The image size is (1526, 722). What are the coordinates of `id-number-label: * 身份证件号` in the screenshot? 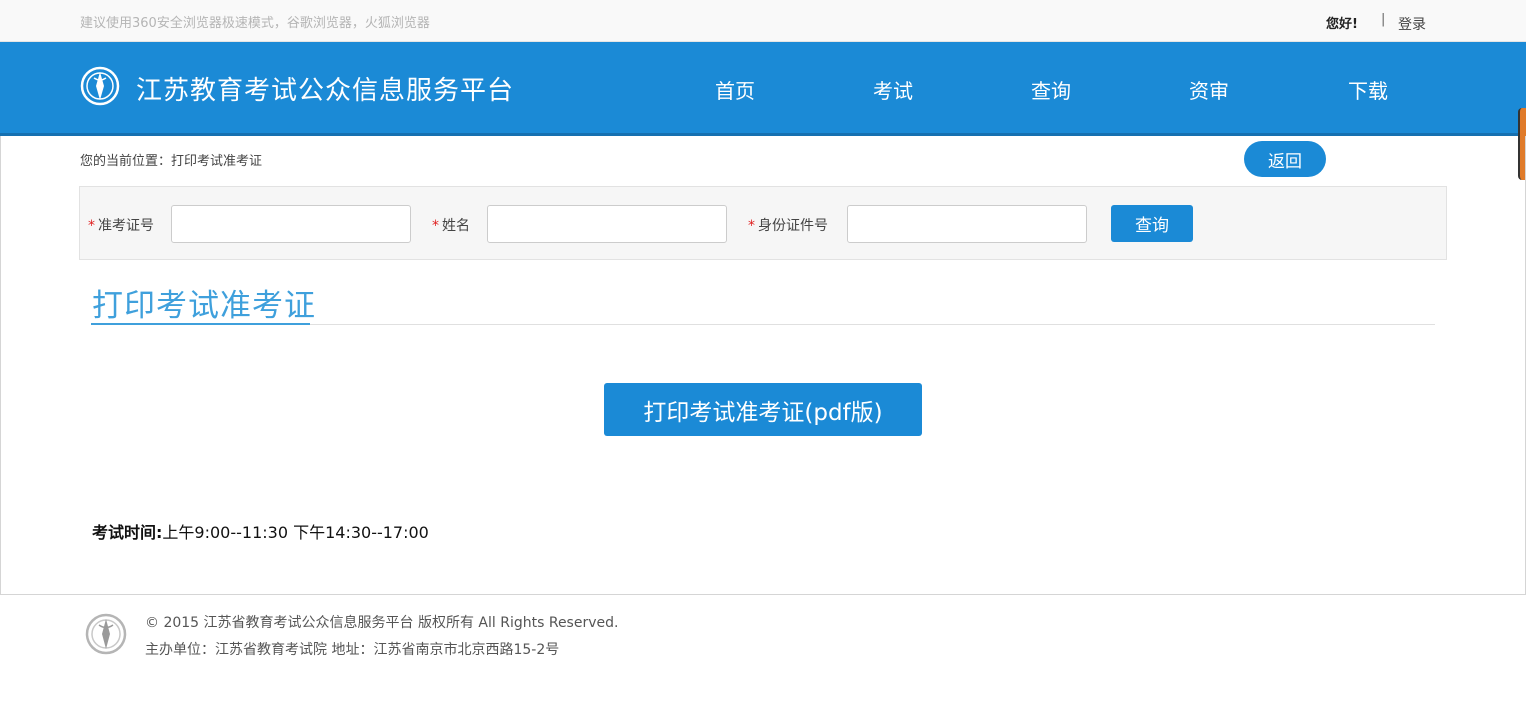 It's located at (788, 226).